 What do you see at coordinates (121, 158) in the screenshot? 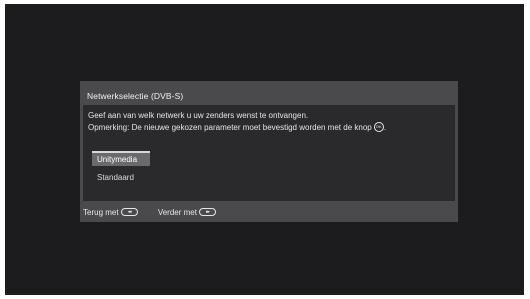
I see `network-option-unitymedia: Unitymedia` at bounding box center [121, 158].